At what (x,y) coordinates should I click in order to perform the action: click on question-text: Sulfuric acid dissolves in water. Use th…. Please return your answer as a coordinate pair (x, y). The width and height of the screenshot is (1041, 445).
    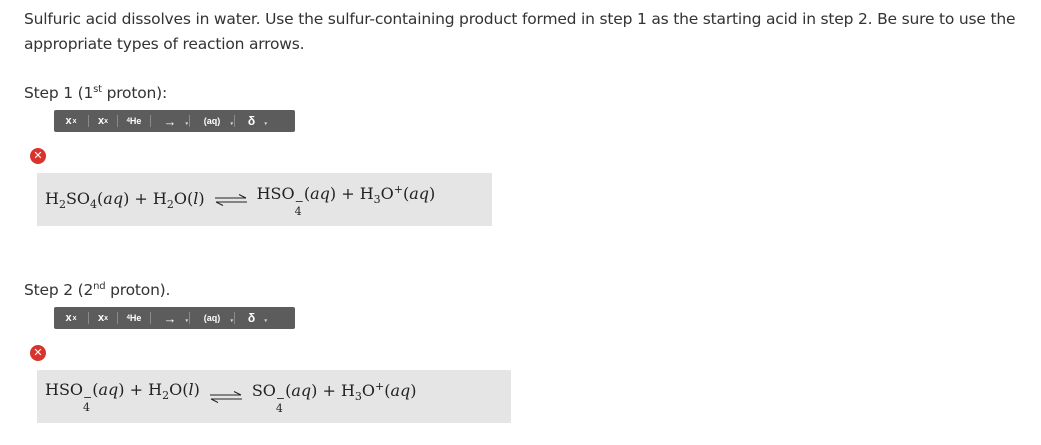
    Looking at the image, I should click on (520, 31).